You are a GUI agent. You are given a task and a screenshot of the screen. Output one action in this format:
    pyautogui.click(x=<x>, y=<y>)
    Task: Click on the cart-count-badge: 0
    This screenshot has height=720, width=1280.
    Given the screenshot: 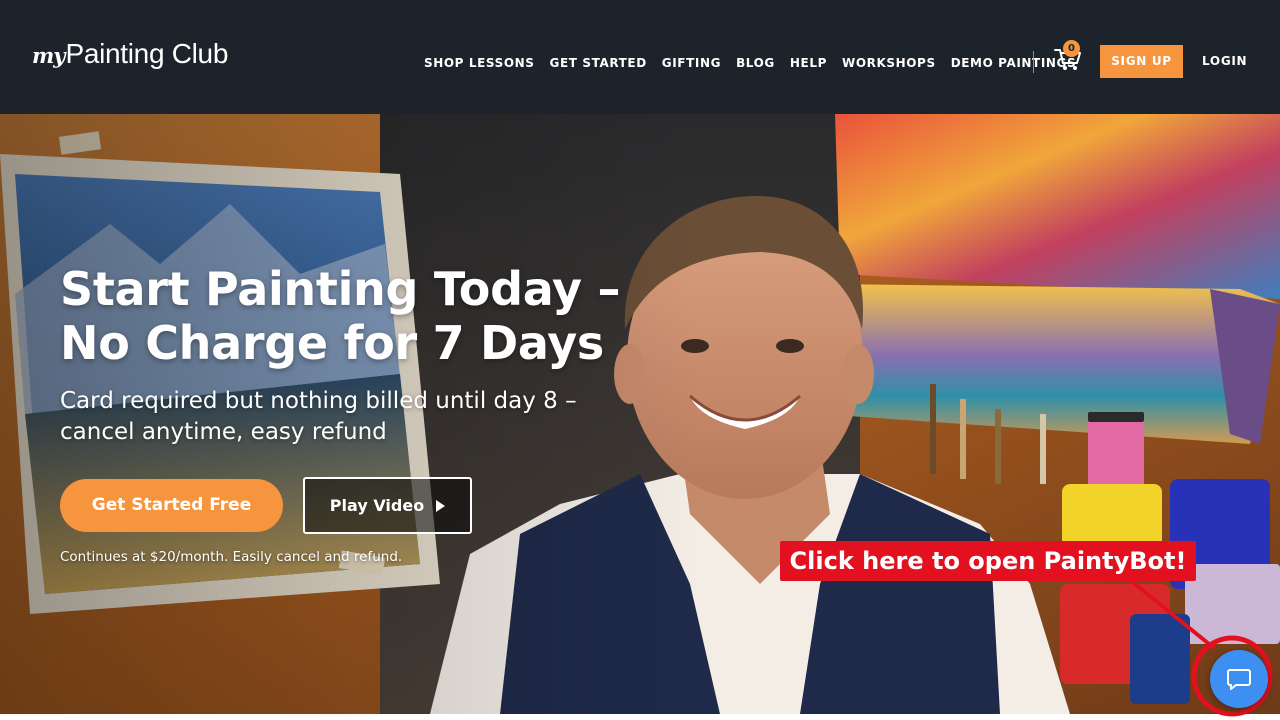 What is the action you would take?
    pyautogui.click(x=1071, y=48)
    